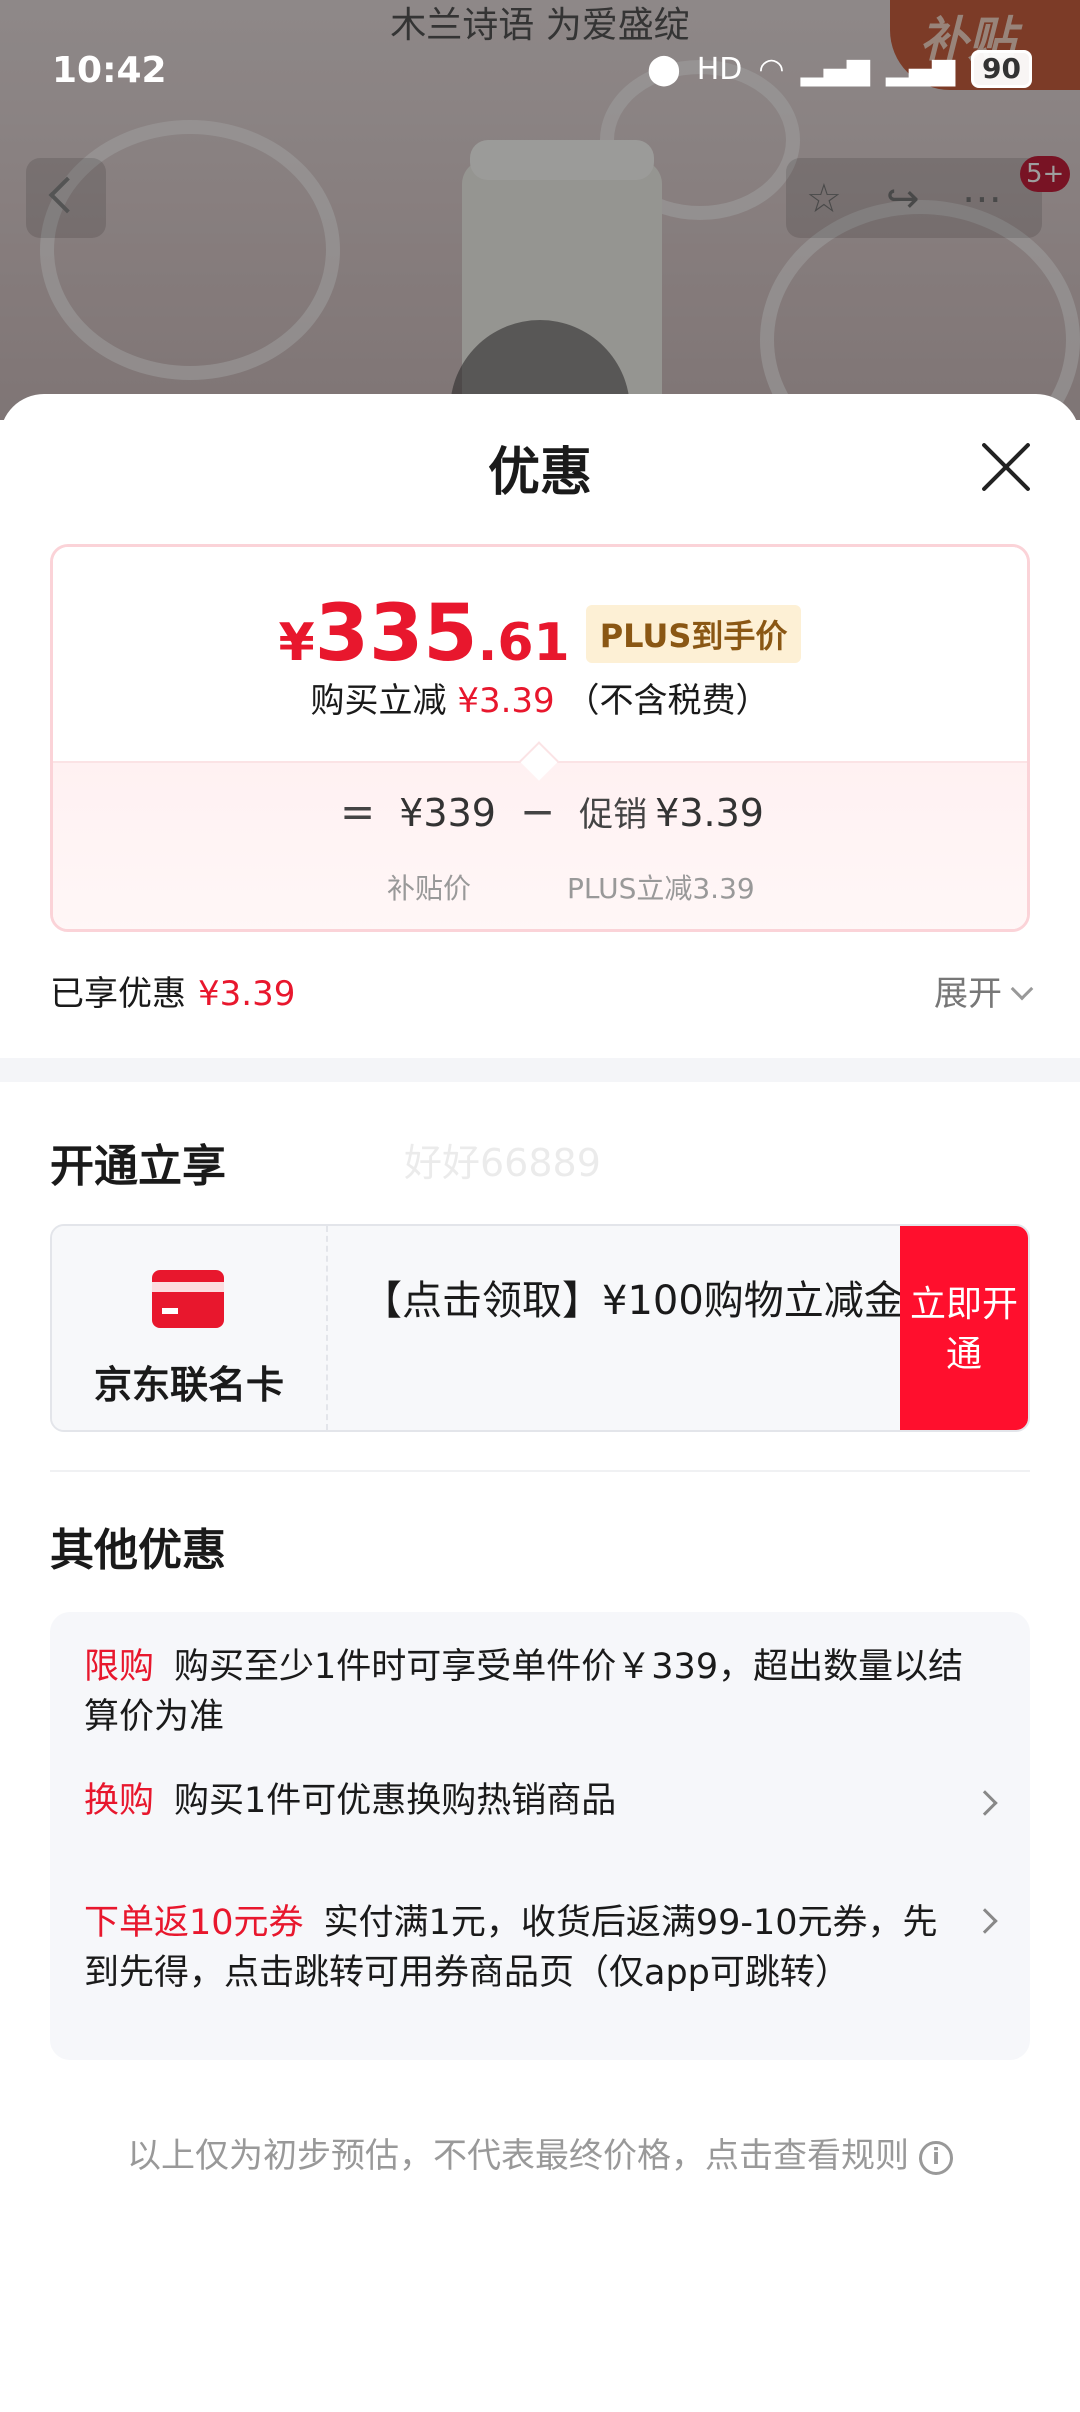 The width and height of the screenshot is (1080, 2412). I want to click on section-title-other: 其他优惠, so click(138, 1550).